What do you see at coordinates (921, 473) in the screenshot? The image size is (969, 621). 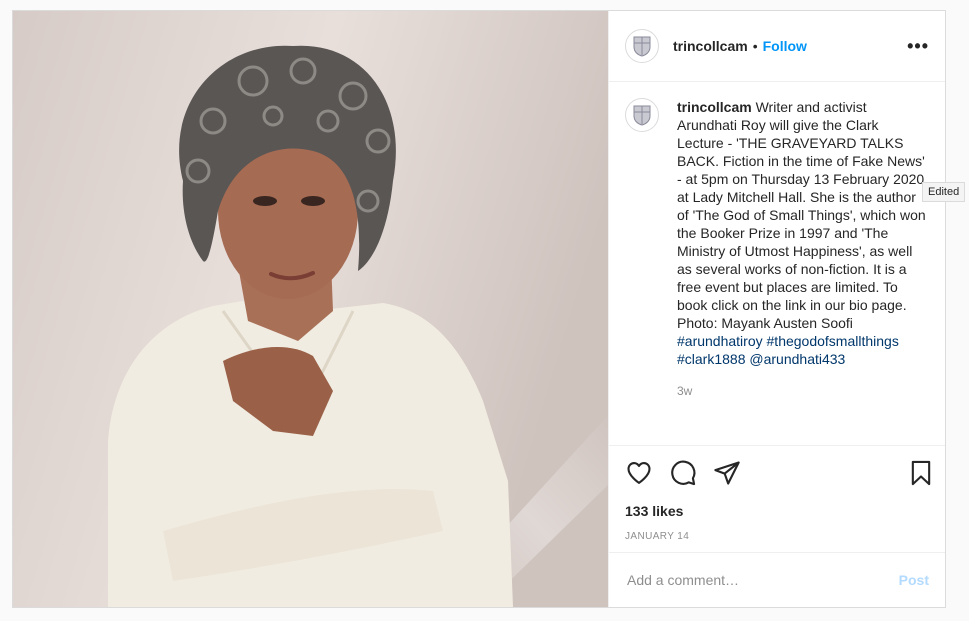 I see `bookmark-icon` at bounding box center [921, 473].